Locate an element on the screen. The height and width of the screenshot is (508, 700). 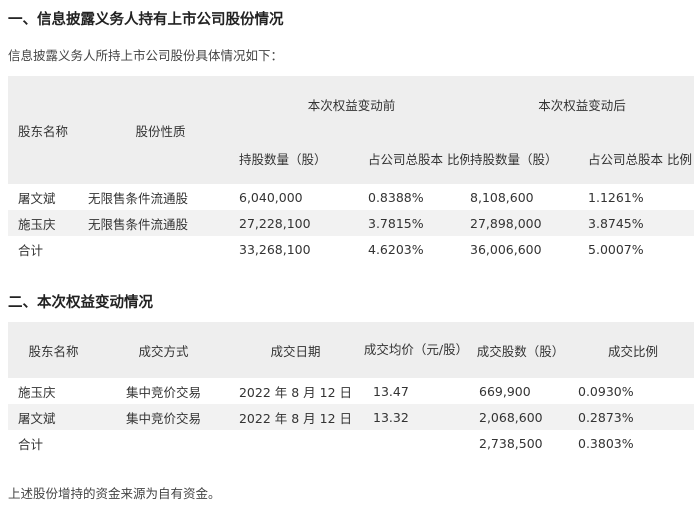
total-row: 合计 33,268,100 4.6203% 36,006,600 5.0007% is located at coordinates (351, 249).